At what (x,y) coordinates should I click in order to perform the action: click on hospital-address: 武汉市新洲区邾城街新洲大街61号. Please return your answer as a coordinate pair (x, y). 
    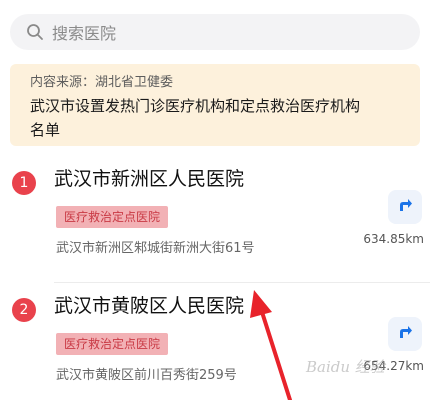
    Looking at the image, I should click on (155, 248).